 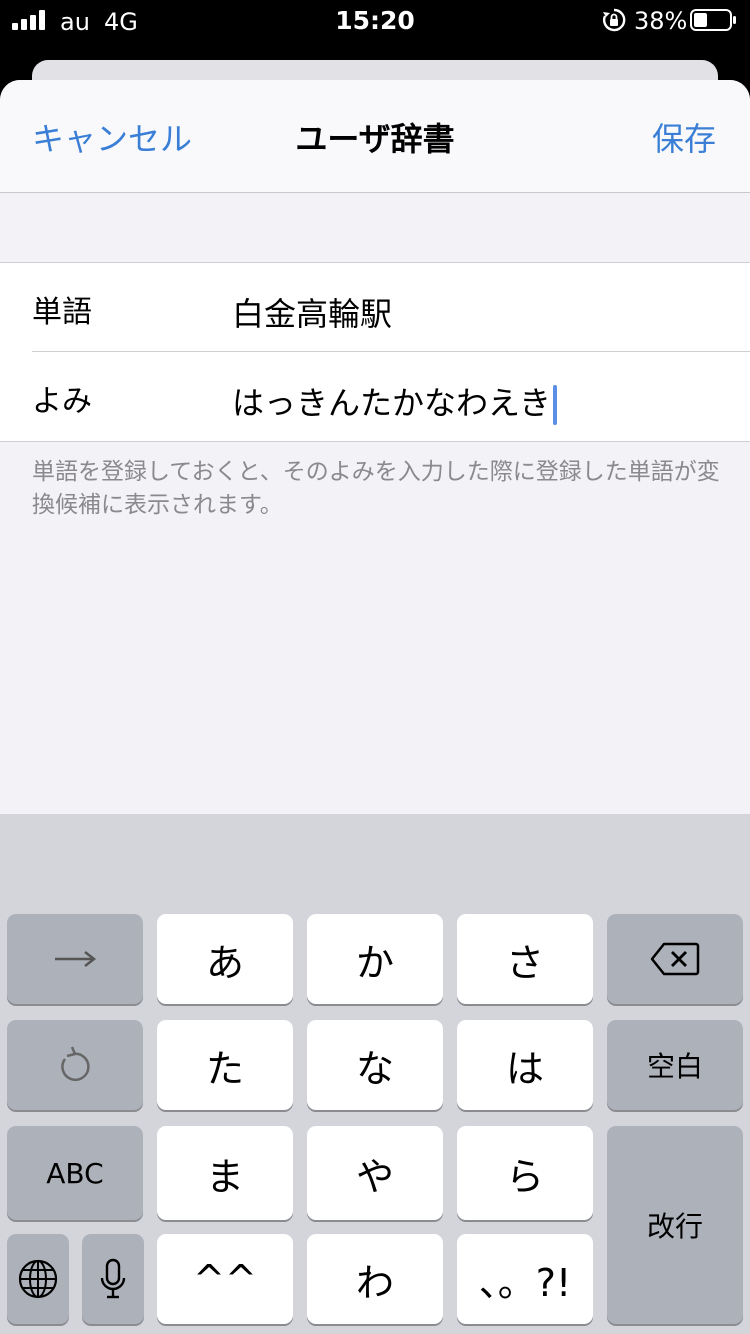 I want to click on key-punctuation: 、。?!, so click(x=525, y=1279).